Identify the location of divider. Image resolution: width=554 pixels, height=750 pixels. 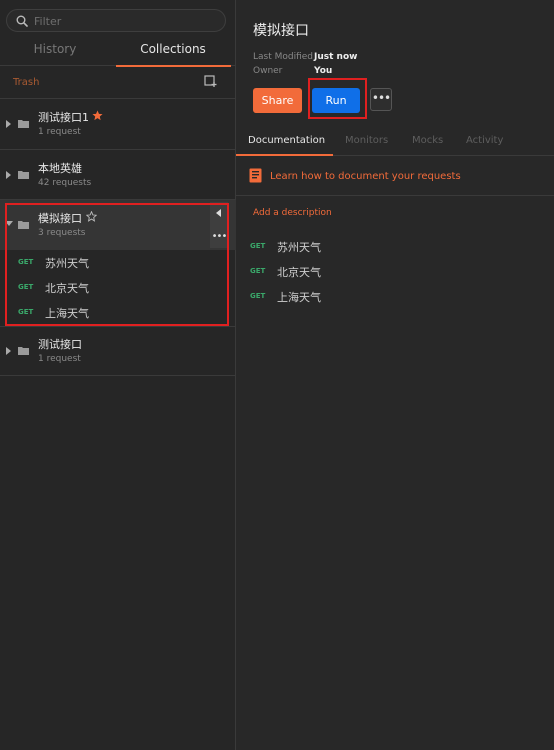
(118, 375).